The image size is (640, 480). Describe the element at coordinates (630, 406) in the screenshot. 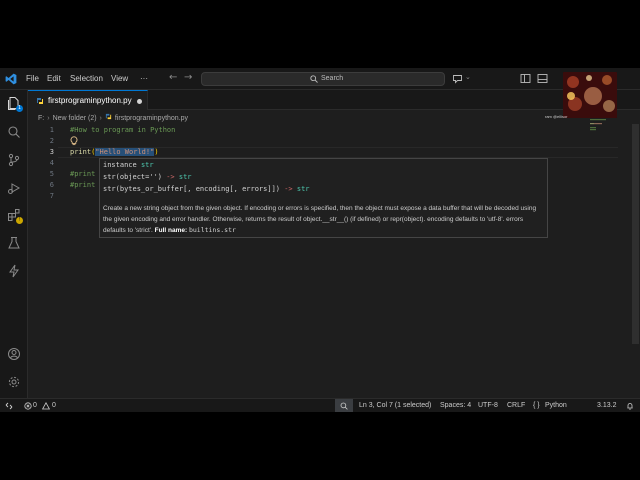

I see `notifications-bell-icon` at that location.